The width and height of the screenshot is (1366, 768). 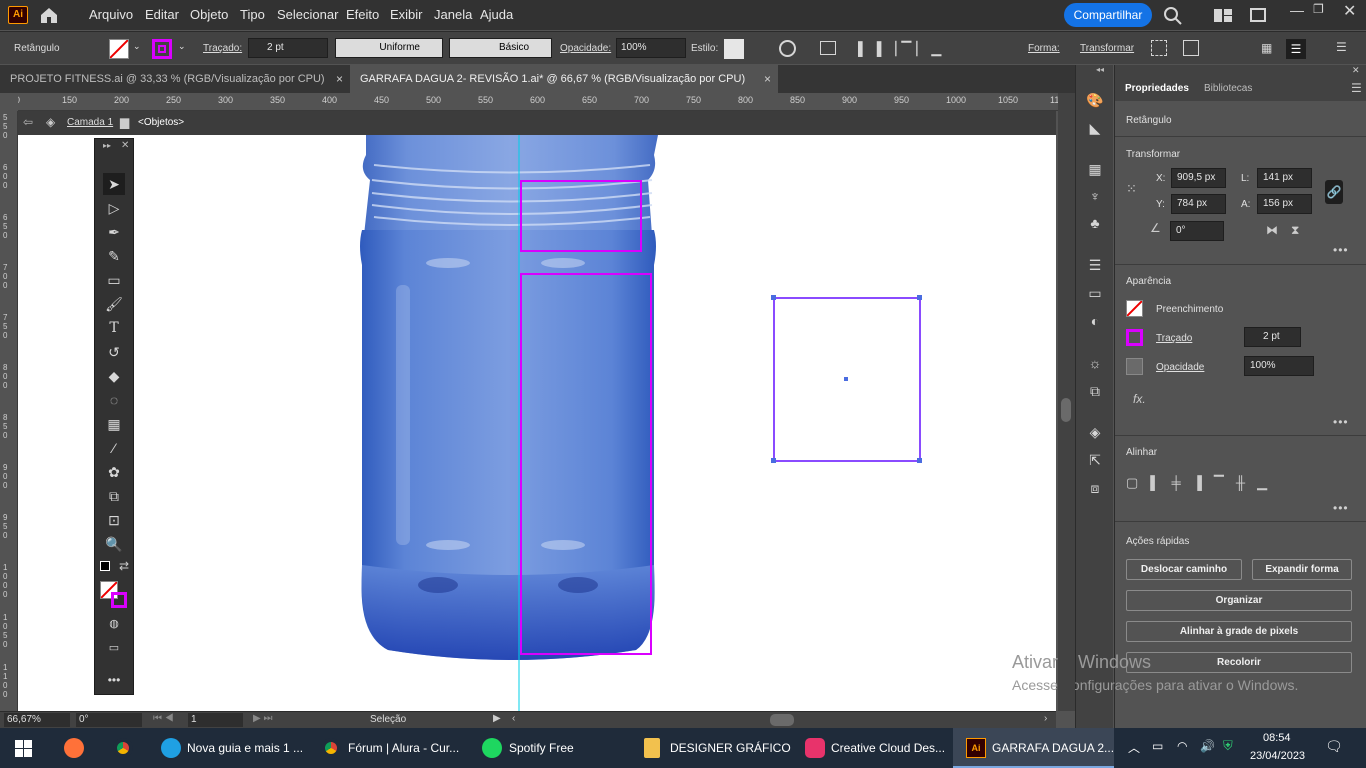 I want to click on swatches-icon: ▦, so click(x=1095, y=169).